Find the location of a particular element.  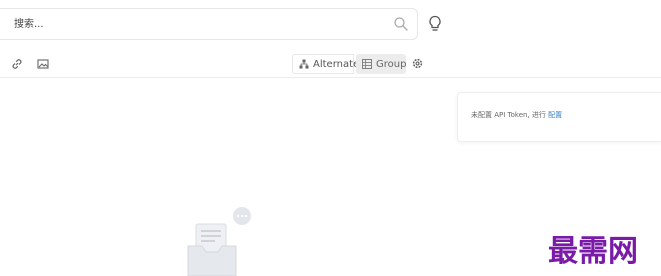

search-input is located at coordinates (194, 24).